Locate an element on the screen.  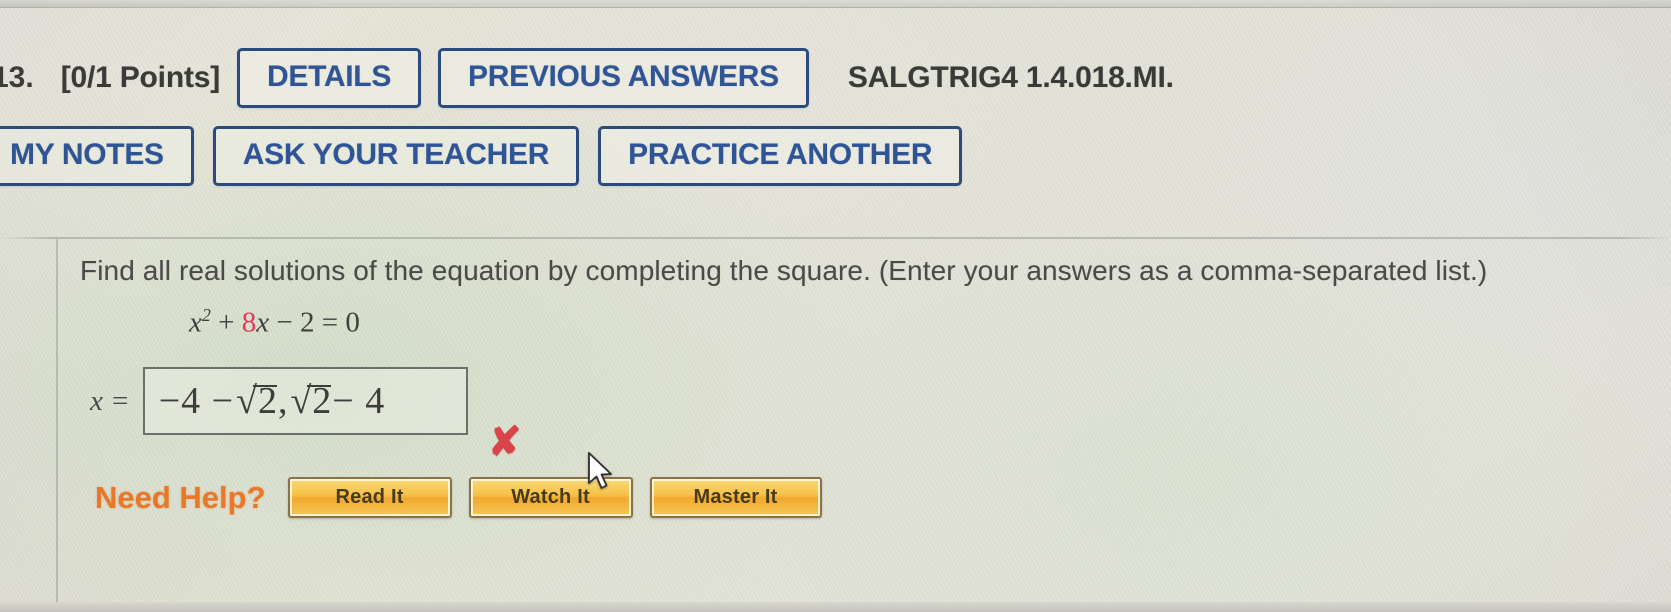
ask-your-teacher-button: ASK YOUR TEACHER is located at coordinates (396, 156).